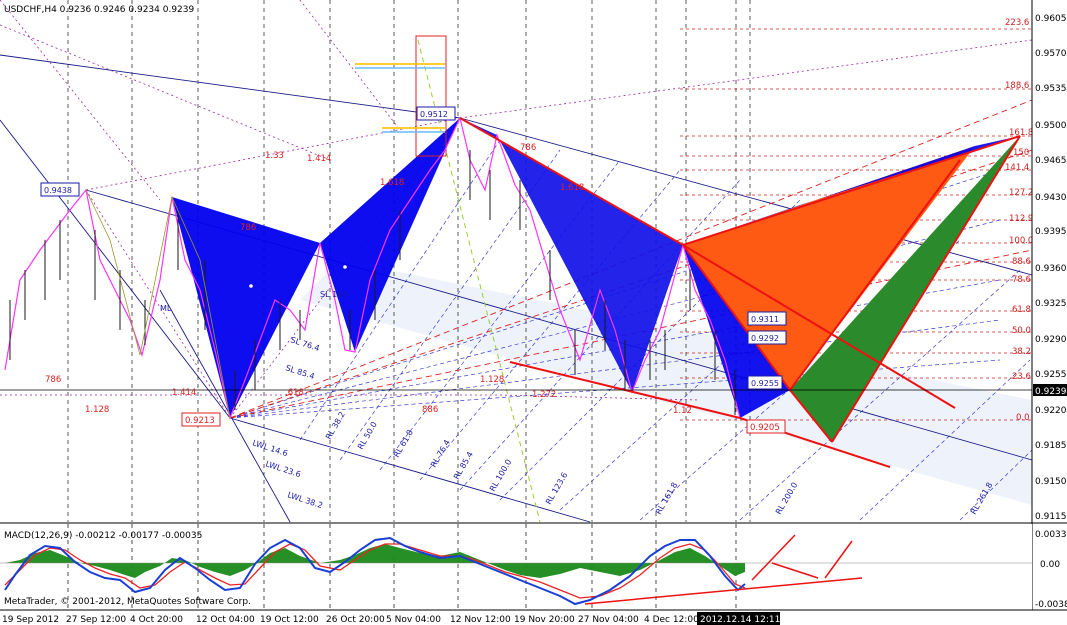  Describe the element at coordinates (671, 620) in the screenshot. I see `svg-text: 4 Dec 12:00` at that location.